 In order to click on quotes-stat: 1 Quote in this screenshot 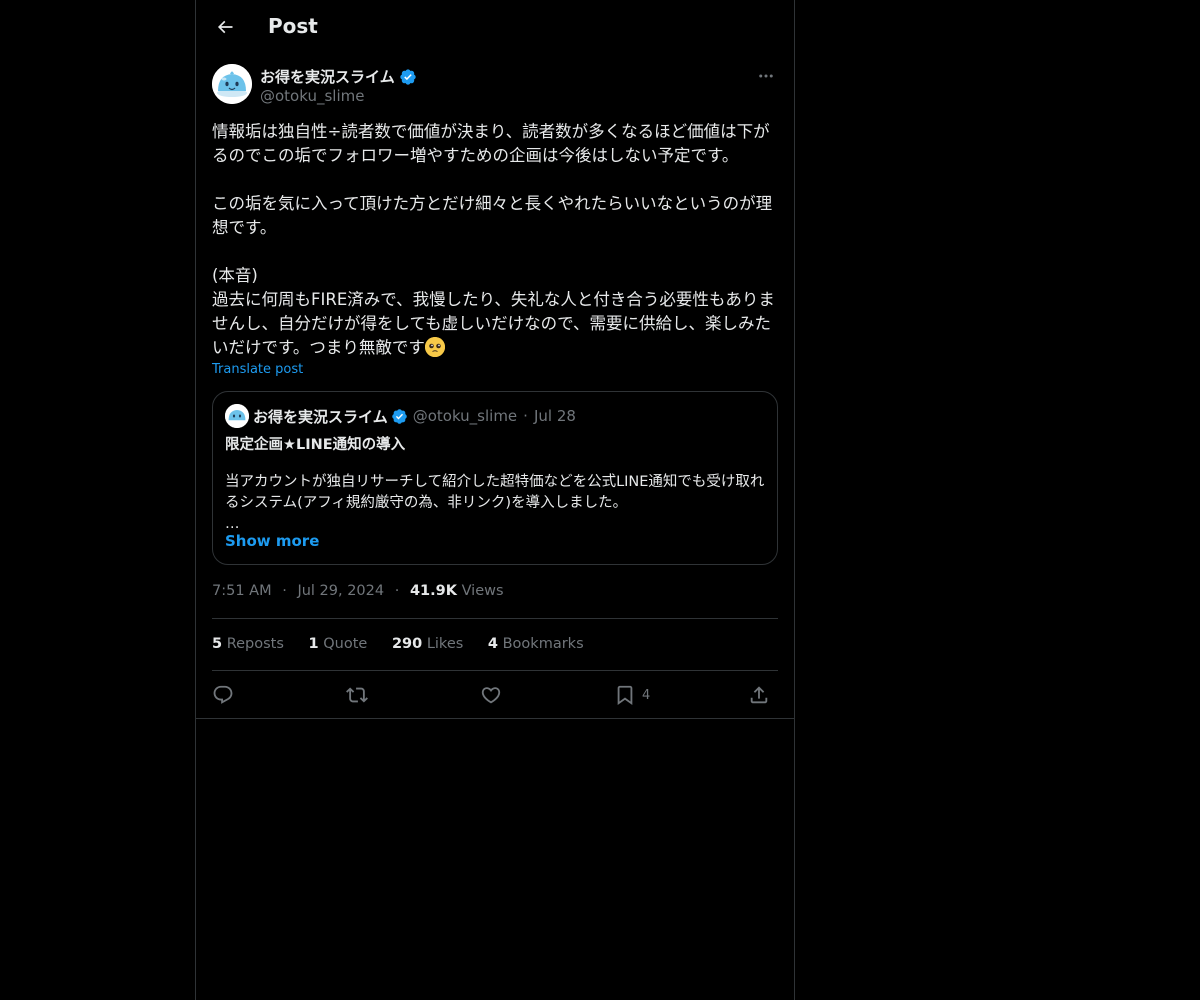, I will do `click(338, 644)`.